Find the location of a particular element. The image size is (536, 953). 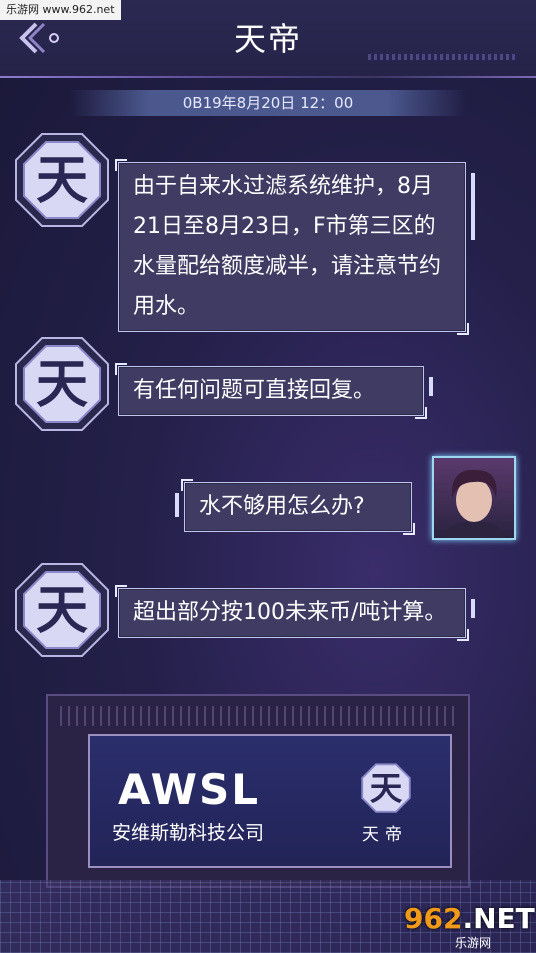

badge-label: 天帝 is located at coordinates (385, 835).